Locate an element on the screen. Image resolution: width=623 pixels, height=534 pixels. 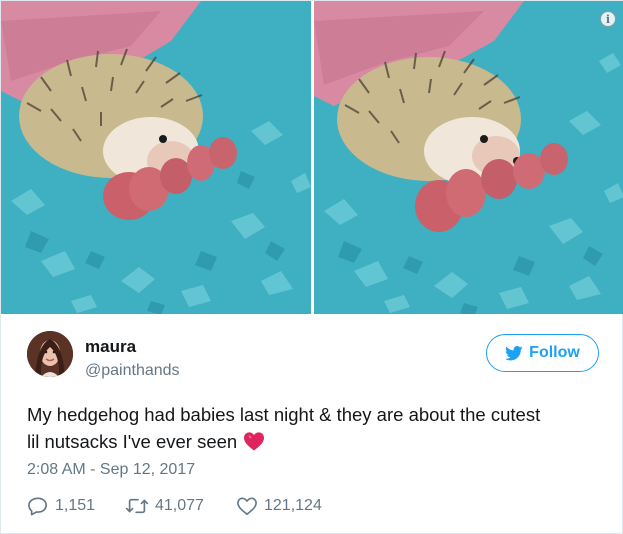
follow-button: Follow is located at coordinates (542, 353).